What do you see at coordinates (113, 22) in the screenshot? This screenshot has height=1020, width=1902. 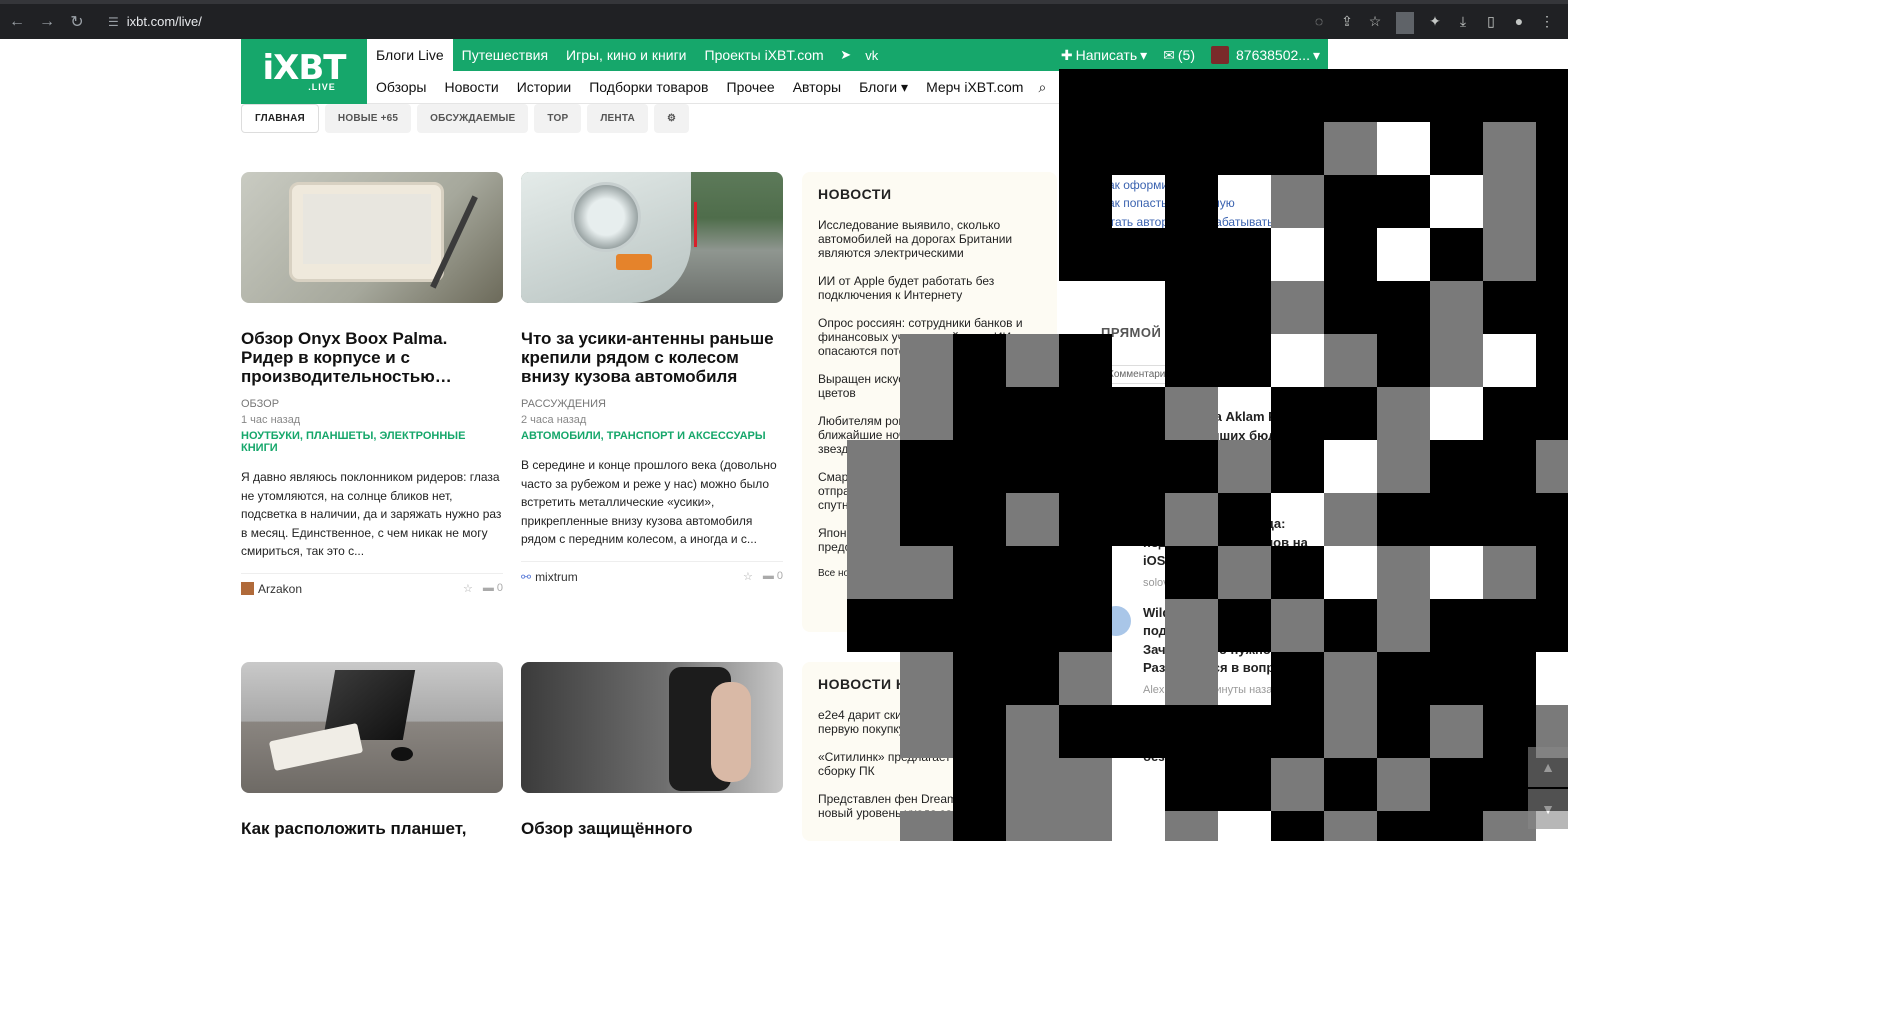 I see `site-info-icon: ☰` at bounding box center [113, 22].